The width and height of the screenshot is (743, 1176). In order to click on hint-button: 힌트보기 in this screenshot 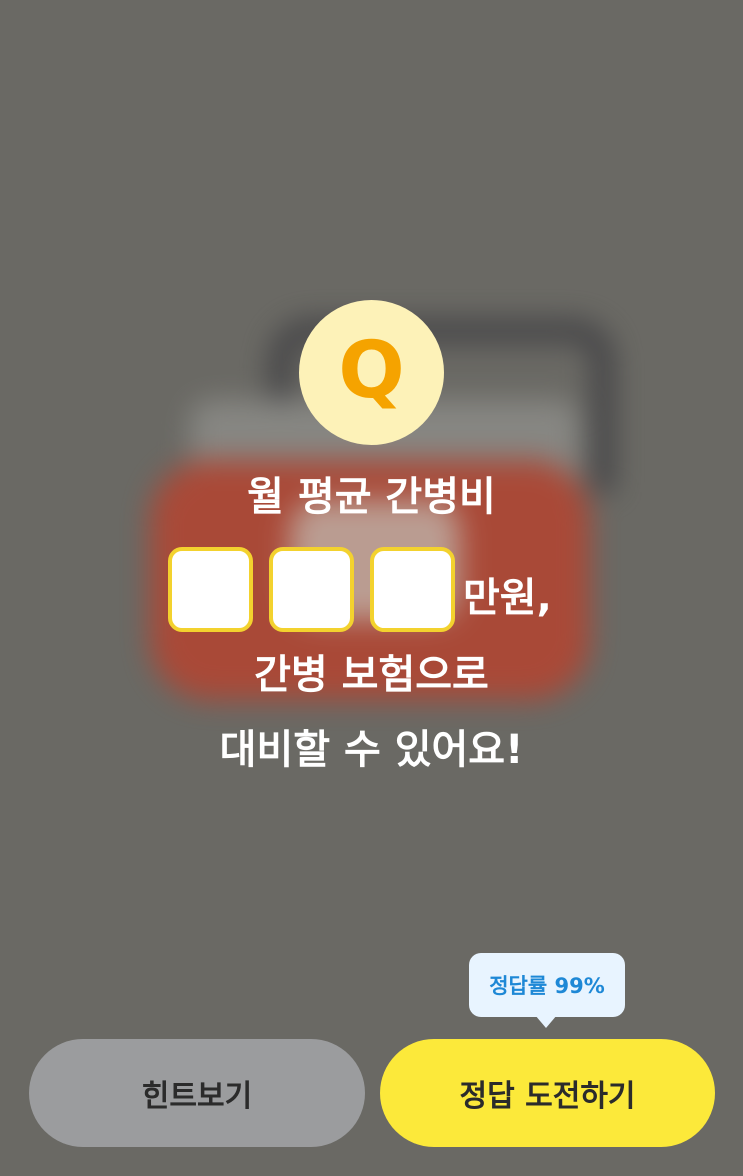, I will do `click(197, 1093)`.